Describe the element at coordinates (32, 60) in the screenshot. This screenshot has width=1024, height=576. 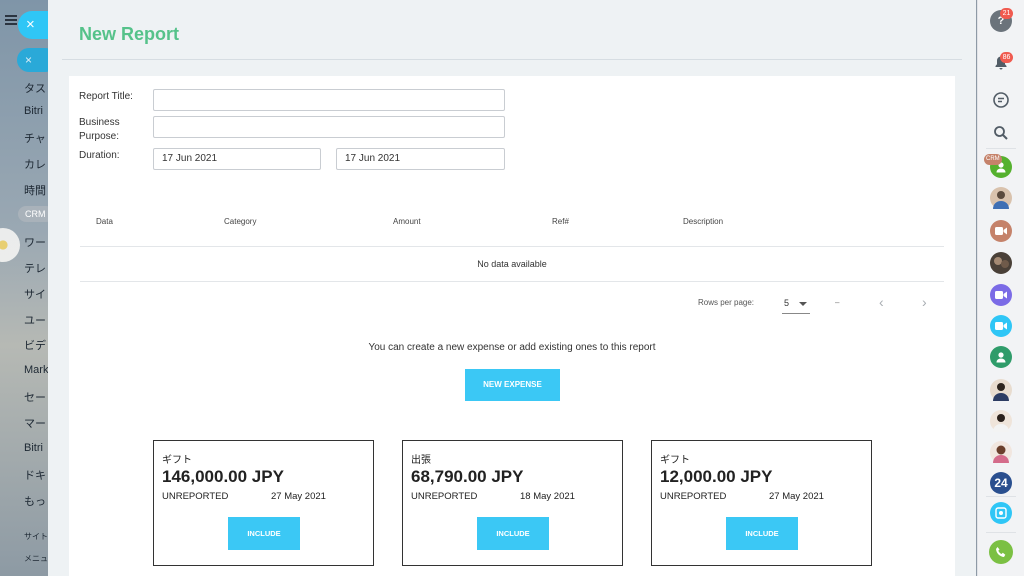
I see `sidebar-pill: ×` at that location.